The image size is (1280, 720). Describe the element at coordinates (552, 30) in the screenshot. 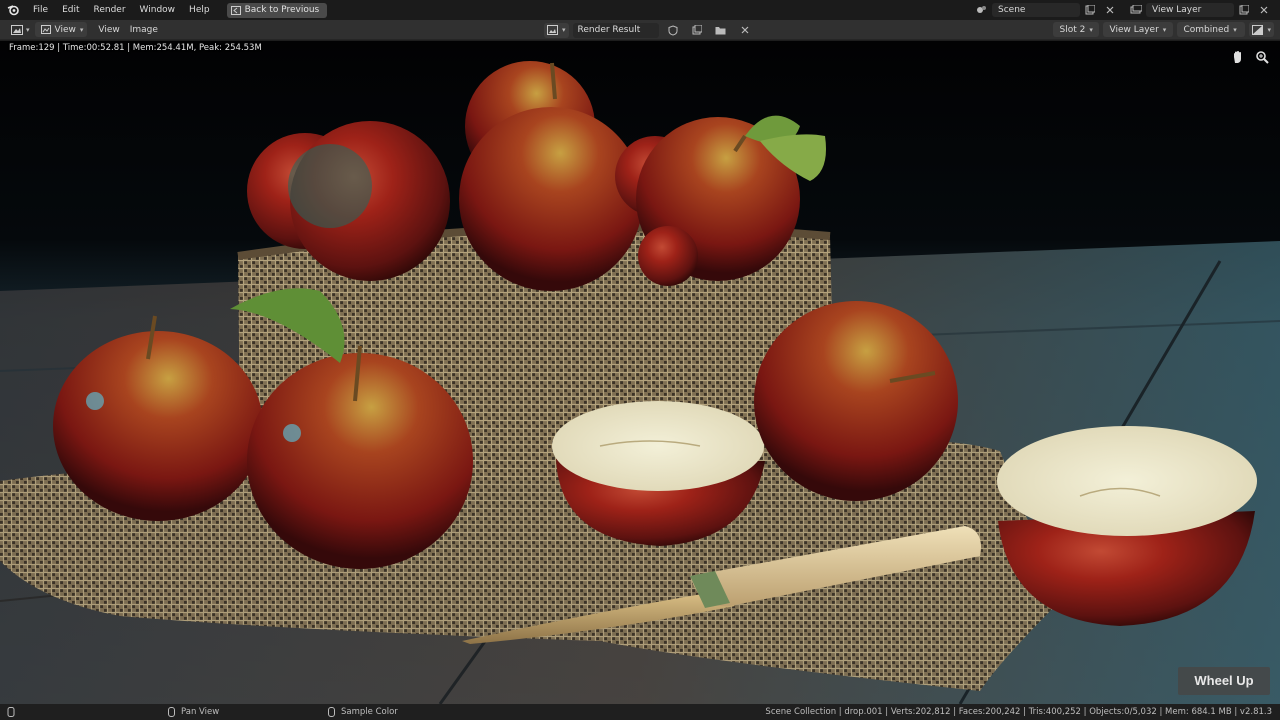

I see `image-browse-icon` at that location.